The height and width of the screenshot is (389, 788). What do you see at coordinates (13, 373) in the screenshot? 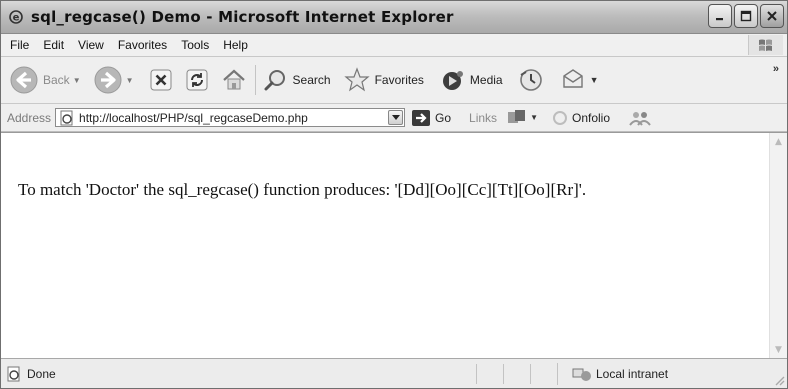
I see `page-done-icon` at bounding box center [13, 373].